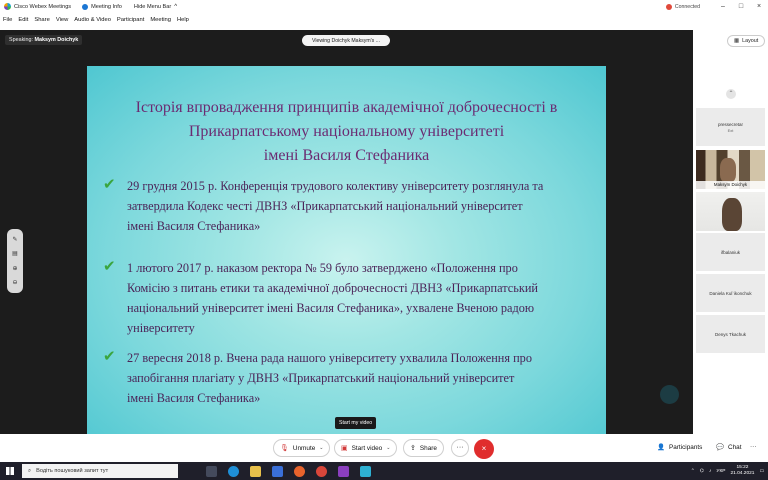 The image size is (768, 480). Describe the element at coordinates (730, 185) in the screenshot. I see `participant-name: Maksym Doichyk` at that location.